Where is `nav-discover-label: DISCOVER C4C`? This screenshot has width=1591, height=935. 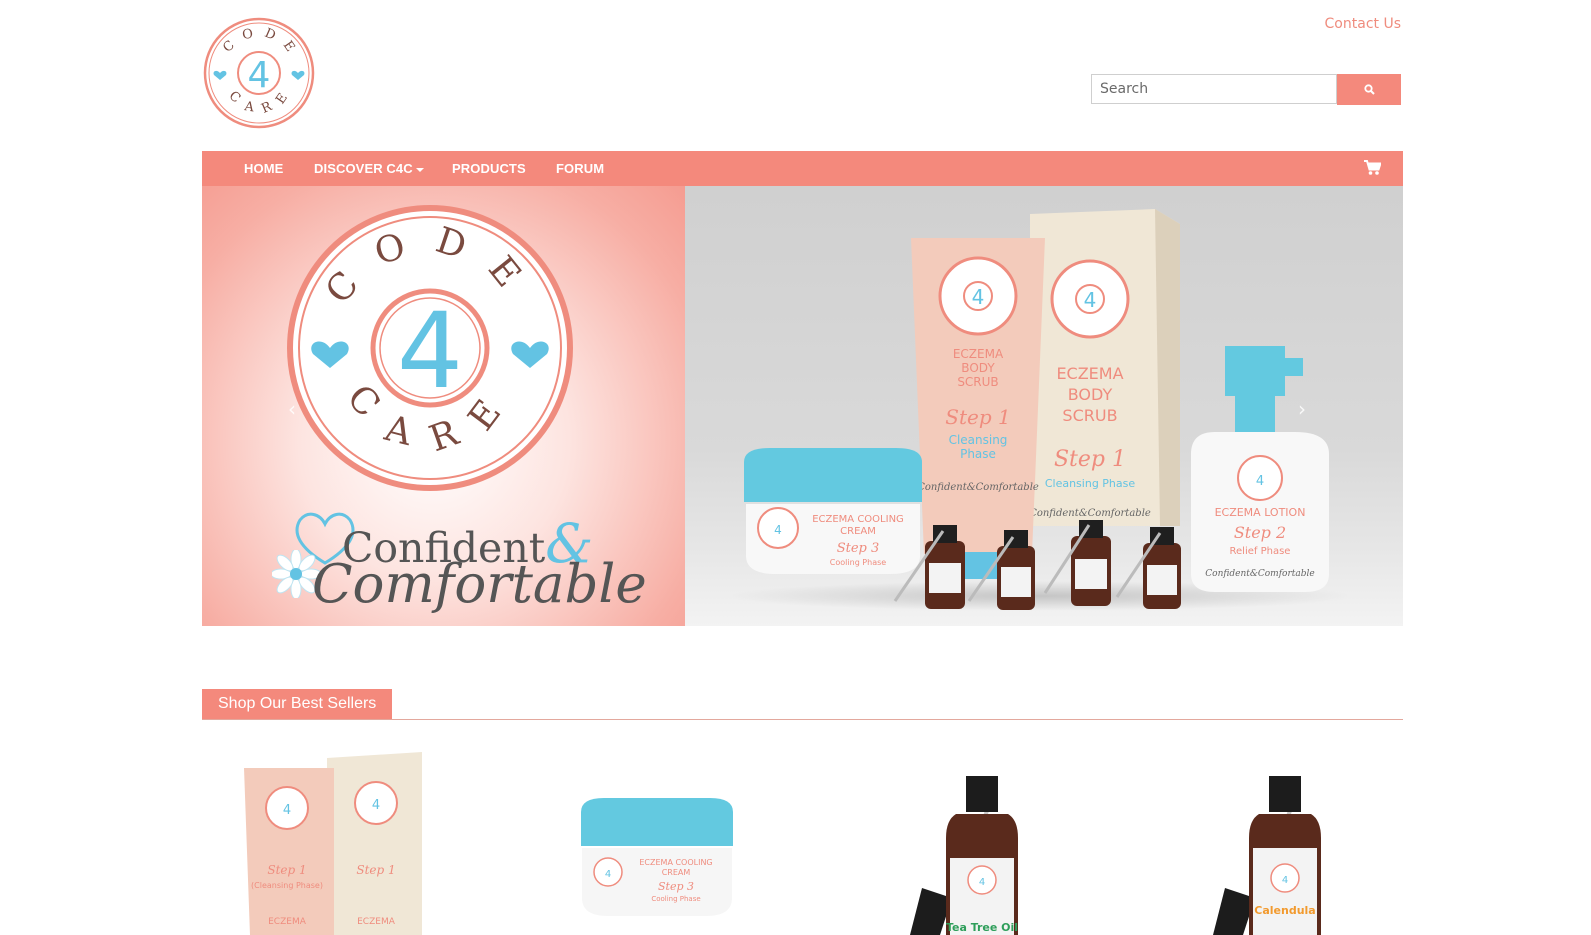
nav-discover-label: DISCOVER C4C is located at coordinates (363, 168).